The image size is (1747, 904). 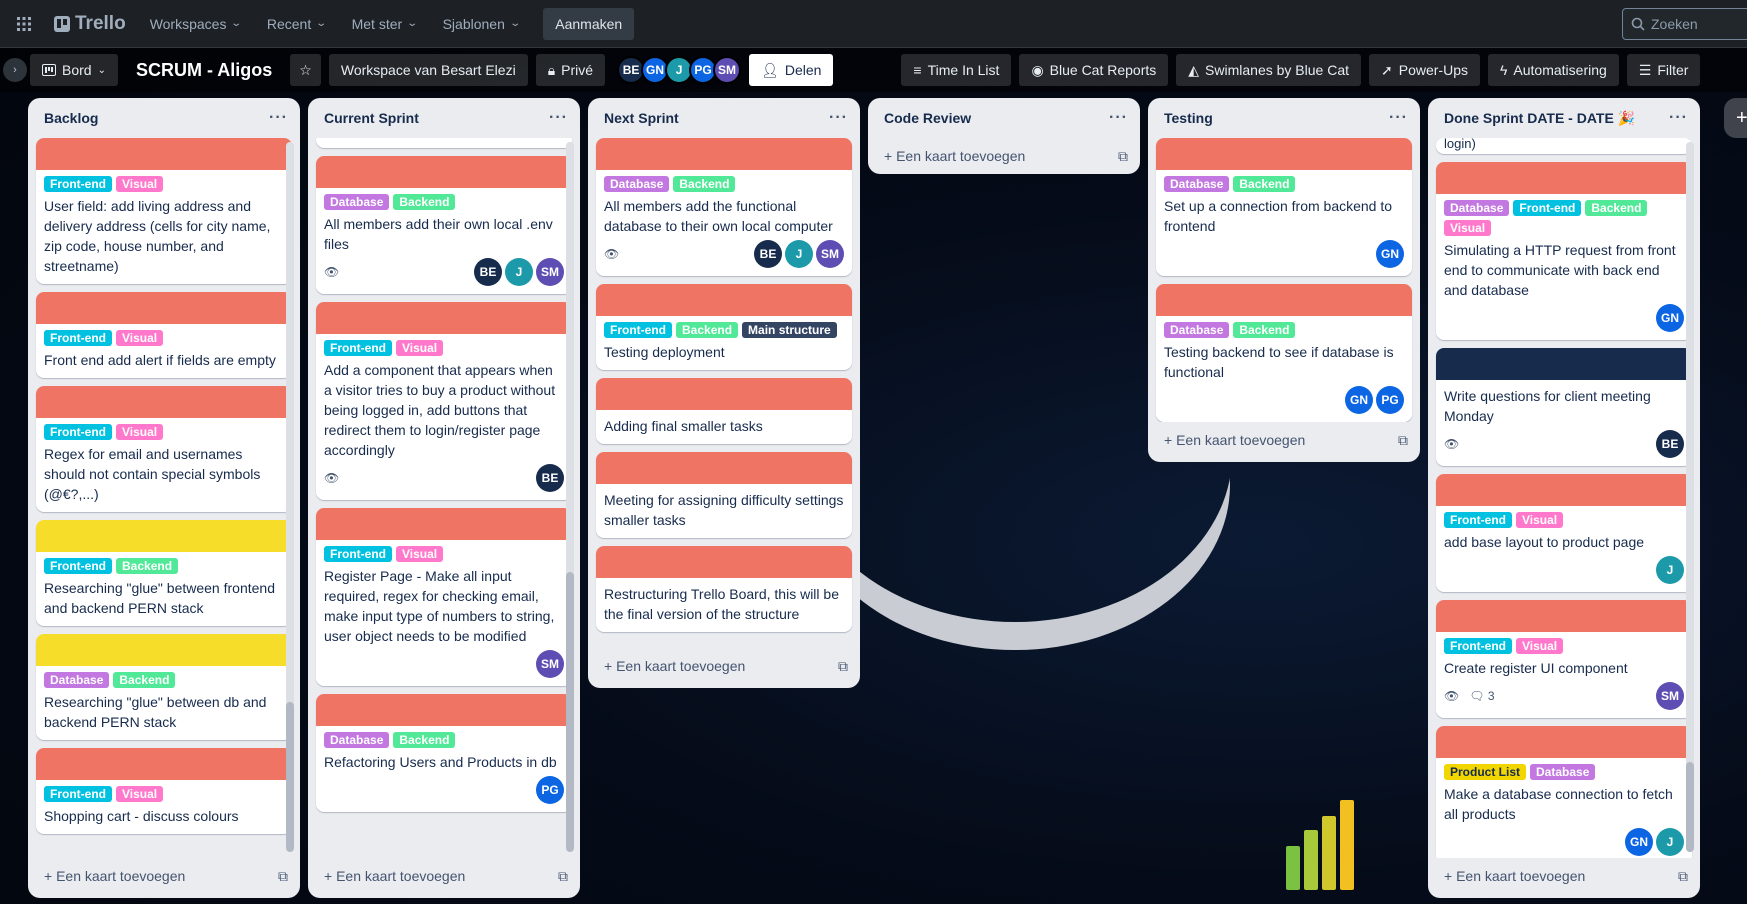 What do you see at coordinates (927, 118) in the screenshot?
I see `list-title: Code Review` at bounding box center [927, 118].